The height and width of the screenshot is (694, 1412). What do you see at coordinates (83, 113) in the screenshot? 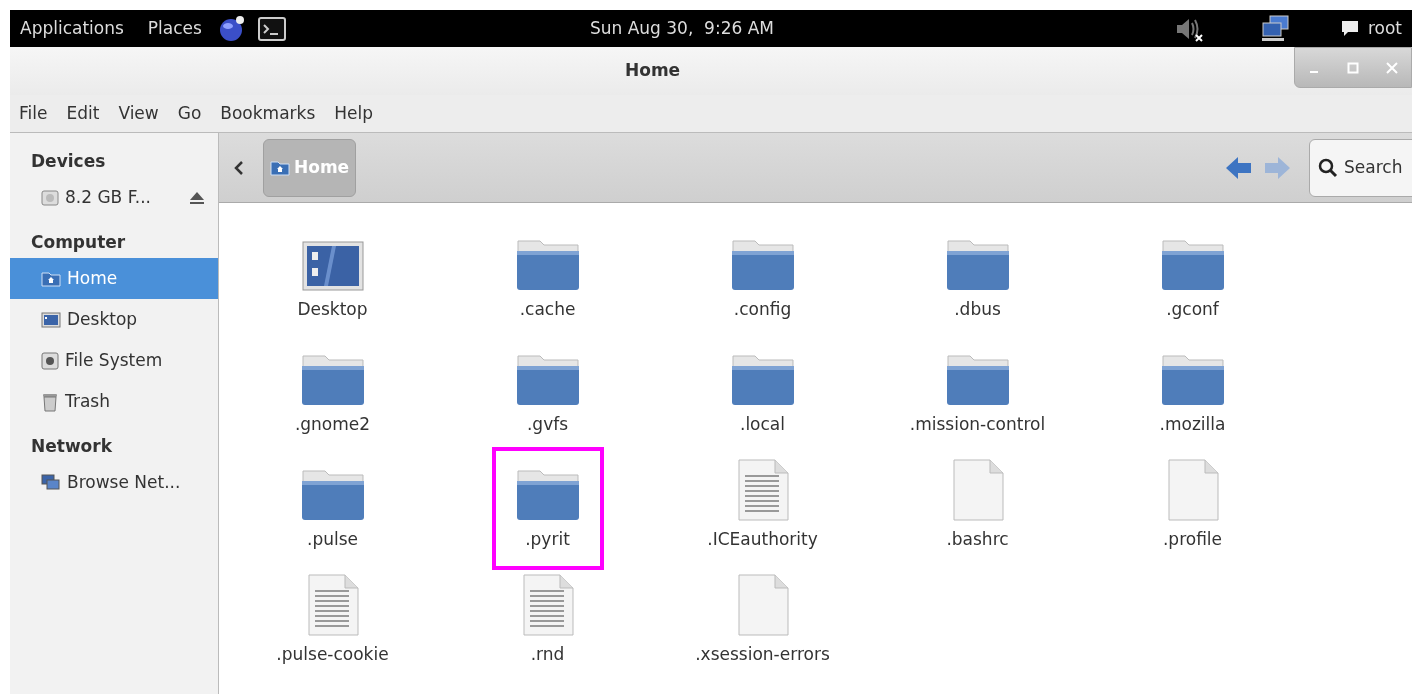
I see `menu-item: Edit` at bounding box center [83, 113].